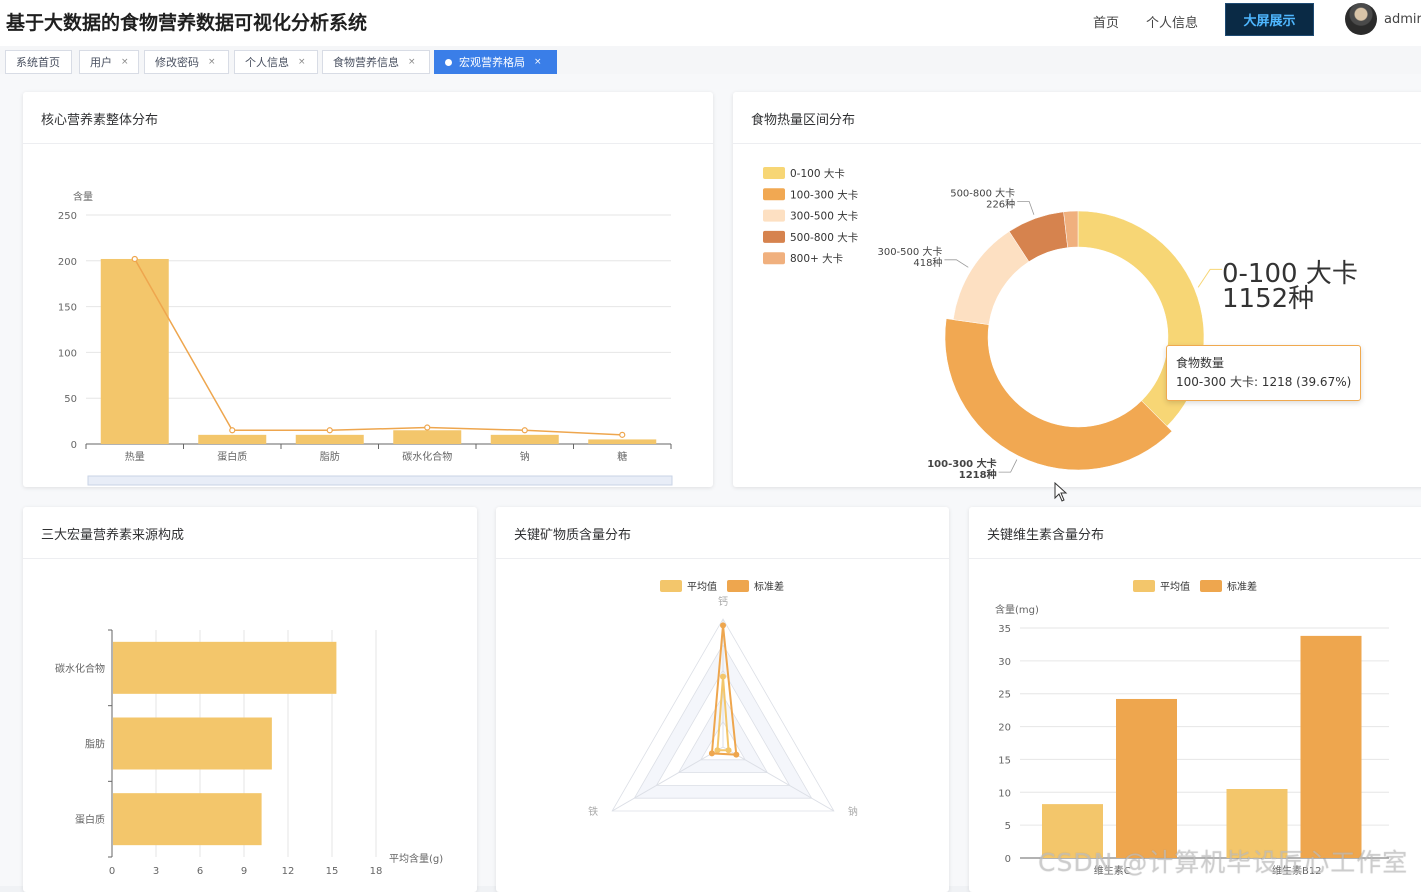  I want to click on legend-label: 0-100 大卡, so click(817, 173).